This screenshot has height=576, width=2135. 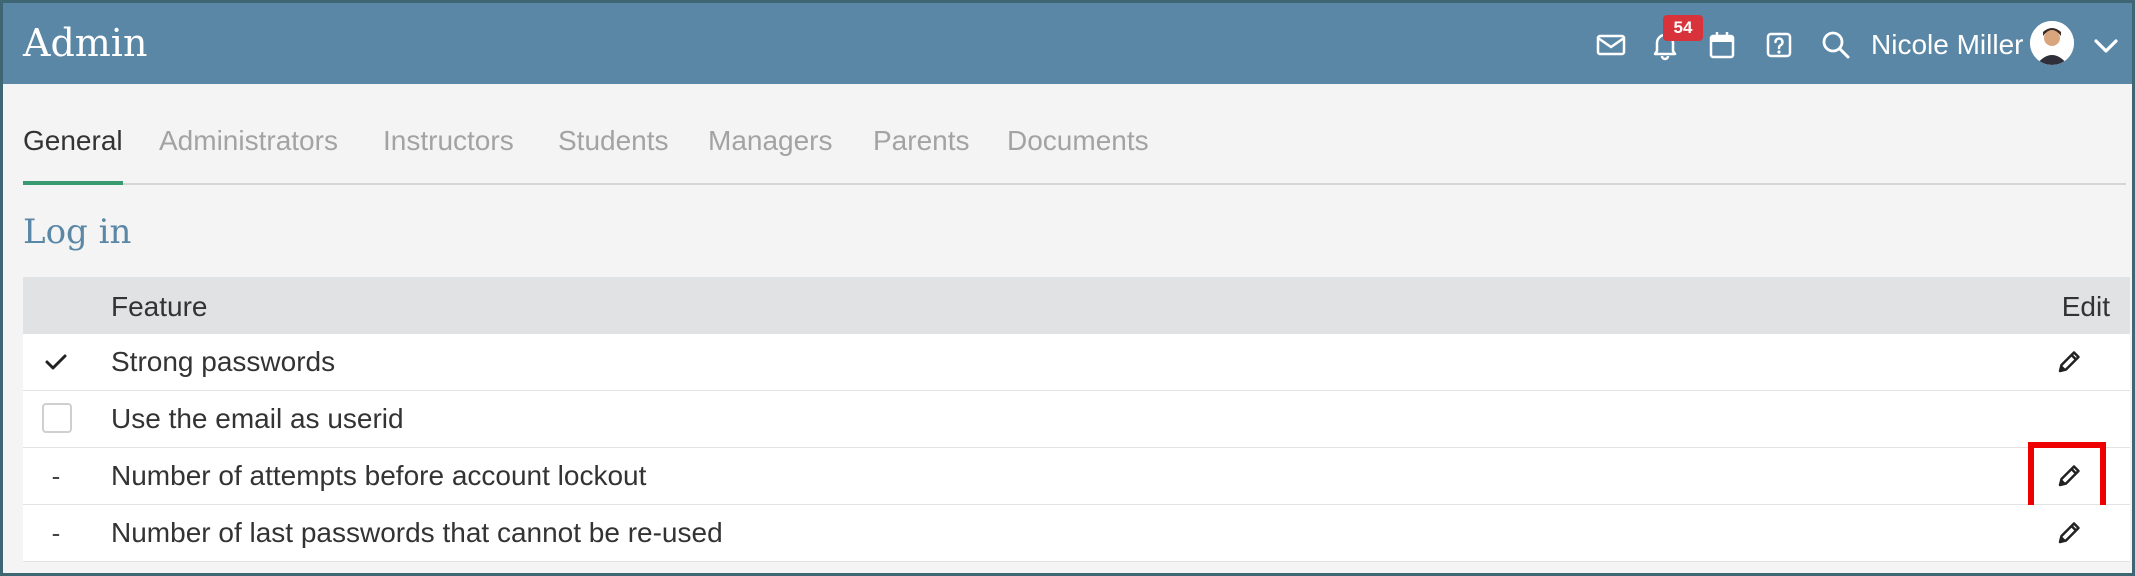 What do you see at coordinates (57, 418) in the screenshot?
I see `feature-checkbox` at bounding box center [57, 418].